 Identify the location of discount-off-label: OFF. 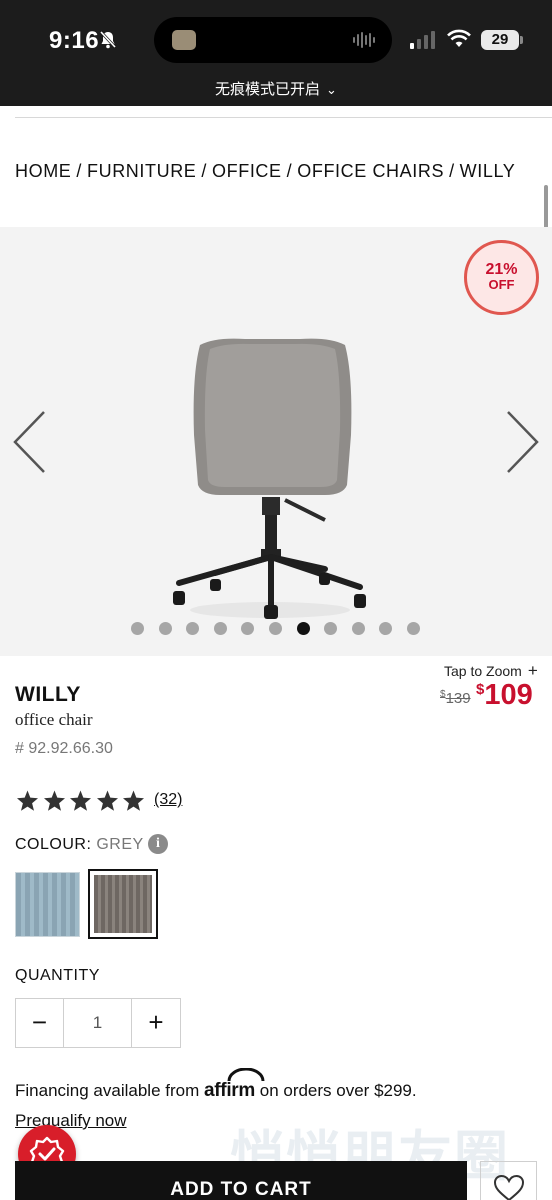
(501, 284).